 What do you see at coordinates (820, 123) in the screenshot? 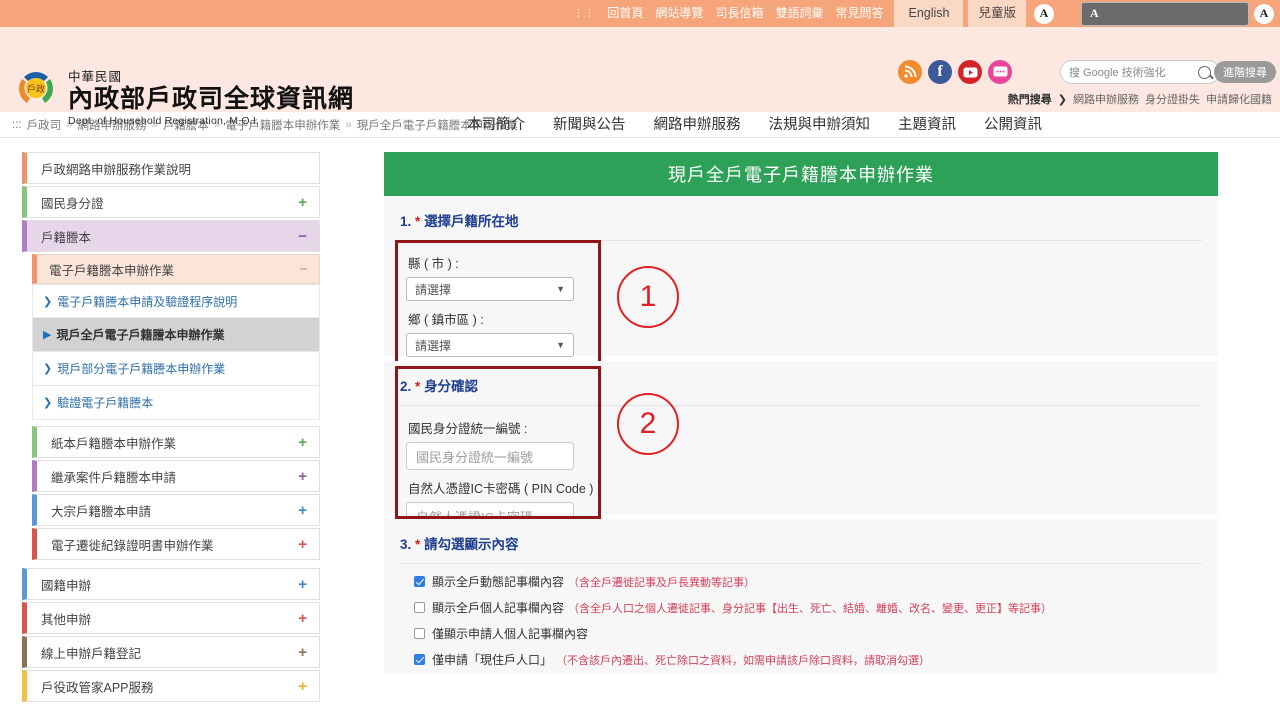
I see `nav-item-regulations: 法規與申辦須知` at bounding box center [820, 123].